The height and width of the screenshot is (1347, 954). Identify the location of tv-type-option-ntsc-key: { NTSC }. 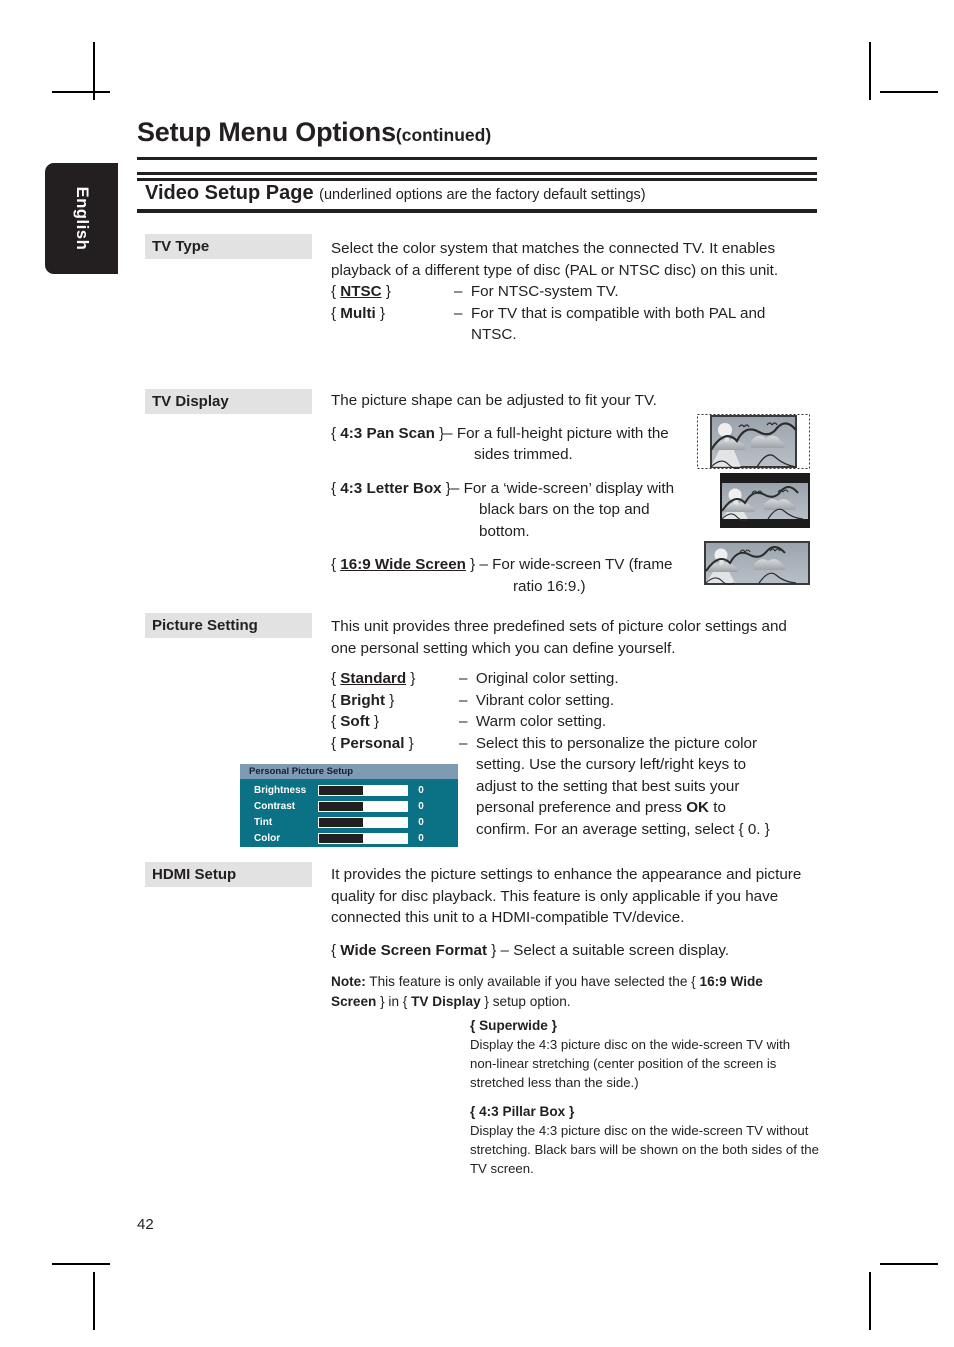
(361, 291).